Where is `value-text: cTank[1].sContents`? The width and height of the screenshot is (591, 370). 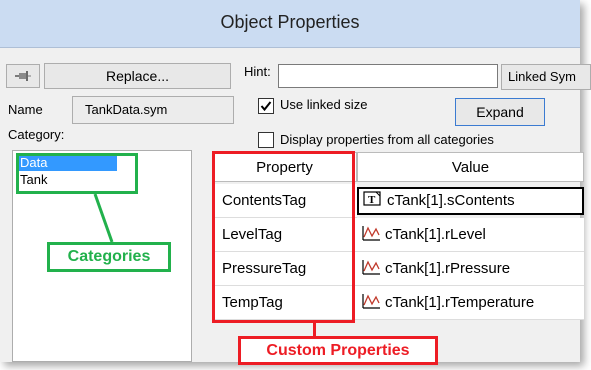
value-text: cTank[1].sContents is located at coordinates (451, 200).